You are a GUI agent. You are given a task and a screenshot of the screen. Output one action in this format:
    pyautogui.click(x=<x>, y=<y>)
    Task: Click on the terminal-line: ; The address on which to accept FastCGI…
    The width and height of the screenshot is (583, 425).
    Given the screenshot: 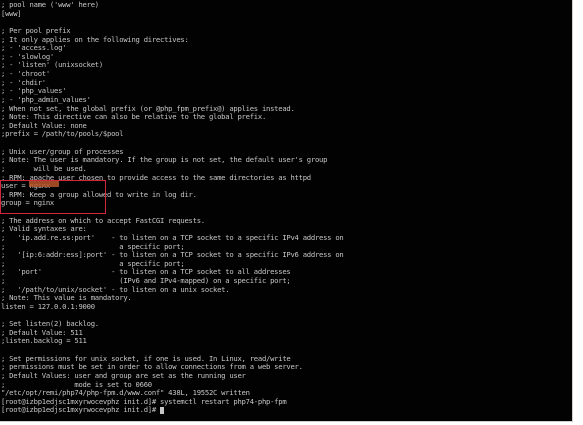 What is the action you would take?
    pyautogui.click(x=103, y=220)
    